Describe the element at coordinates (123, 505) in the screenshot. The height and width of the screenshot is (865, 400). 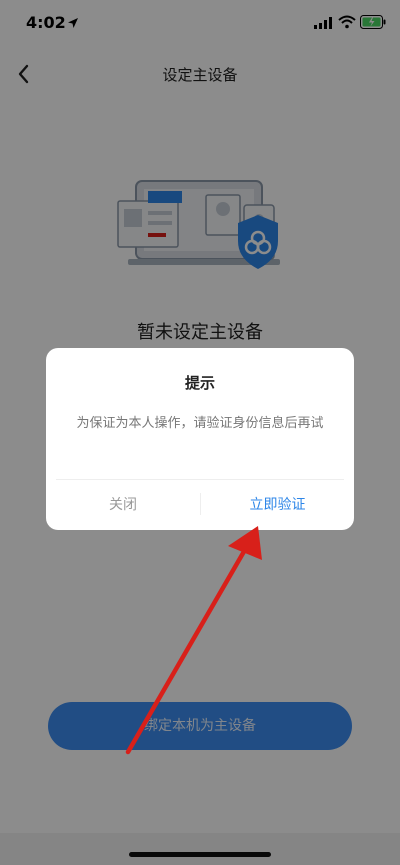
I see `dialog-close-button: 关闭` at that location.